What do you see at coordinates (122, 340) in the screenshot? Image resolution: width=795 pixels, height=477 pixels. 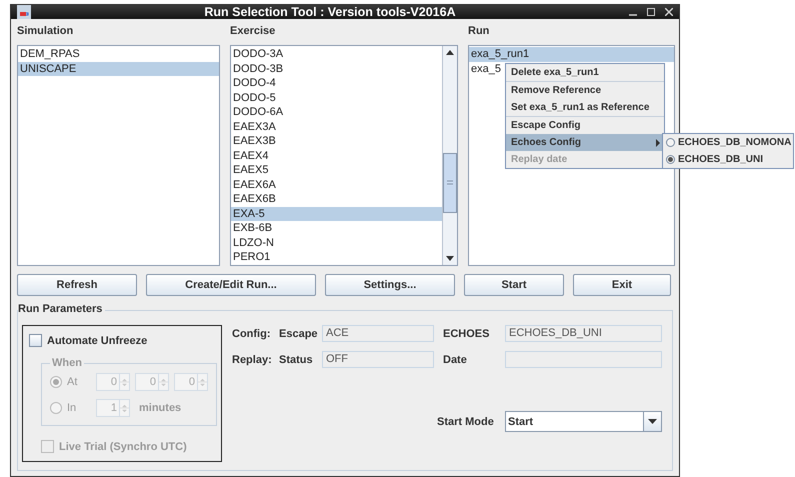 I see `automate-unfreeze-checkbox: Automate Unfreeze` at bounding box center [122, 340].